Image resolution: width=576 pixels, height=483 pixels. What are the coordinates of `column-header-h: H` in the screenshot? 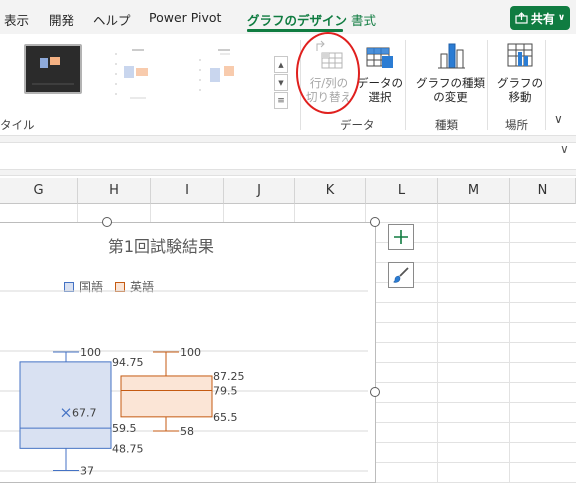 It's located at (114, 191).